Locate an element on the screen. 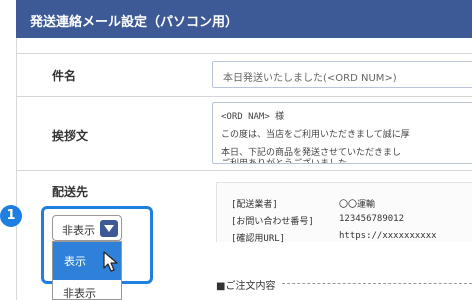 This screenshot has width=472, height=300. header-bar: 発送連絡メール設定（パソコン用） is located at coordinates (244, 19).